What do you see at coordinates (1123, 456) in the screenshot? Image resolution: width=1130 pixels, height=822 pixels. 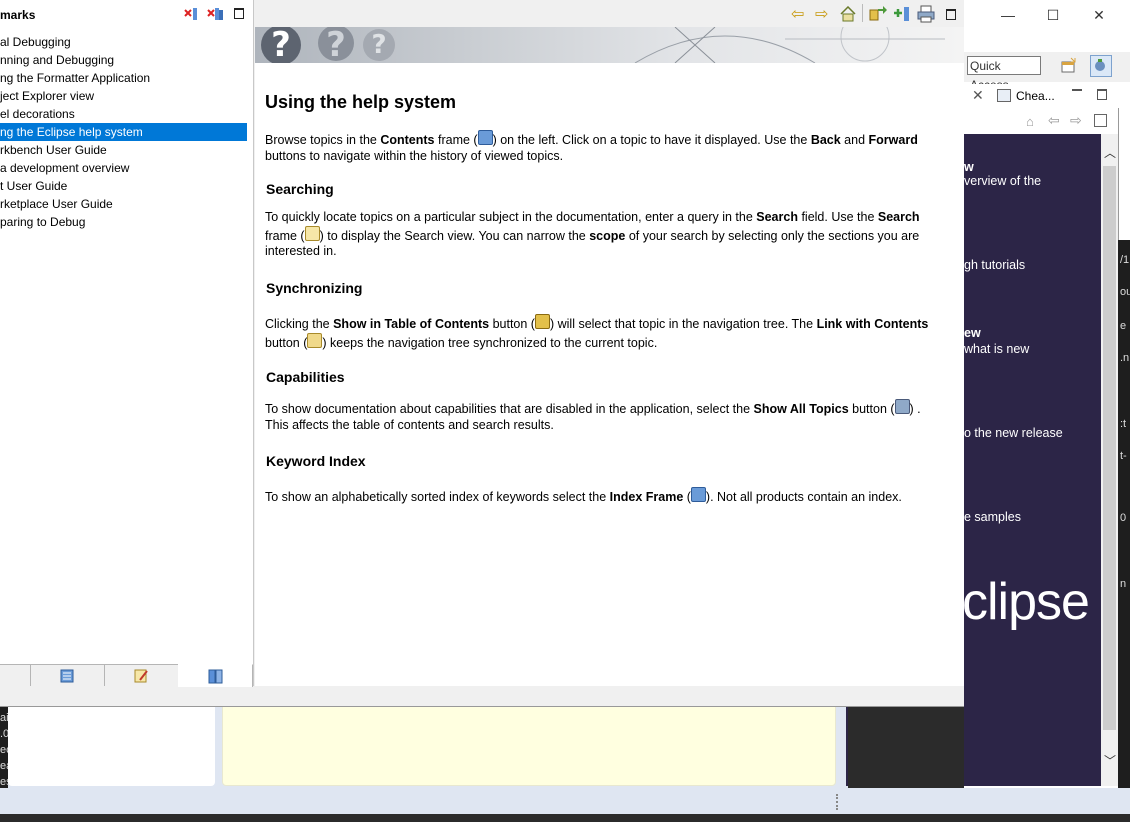 I see `console-text: t-` at bounding box center [1123, 456].